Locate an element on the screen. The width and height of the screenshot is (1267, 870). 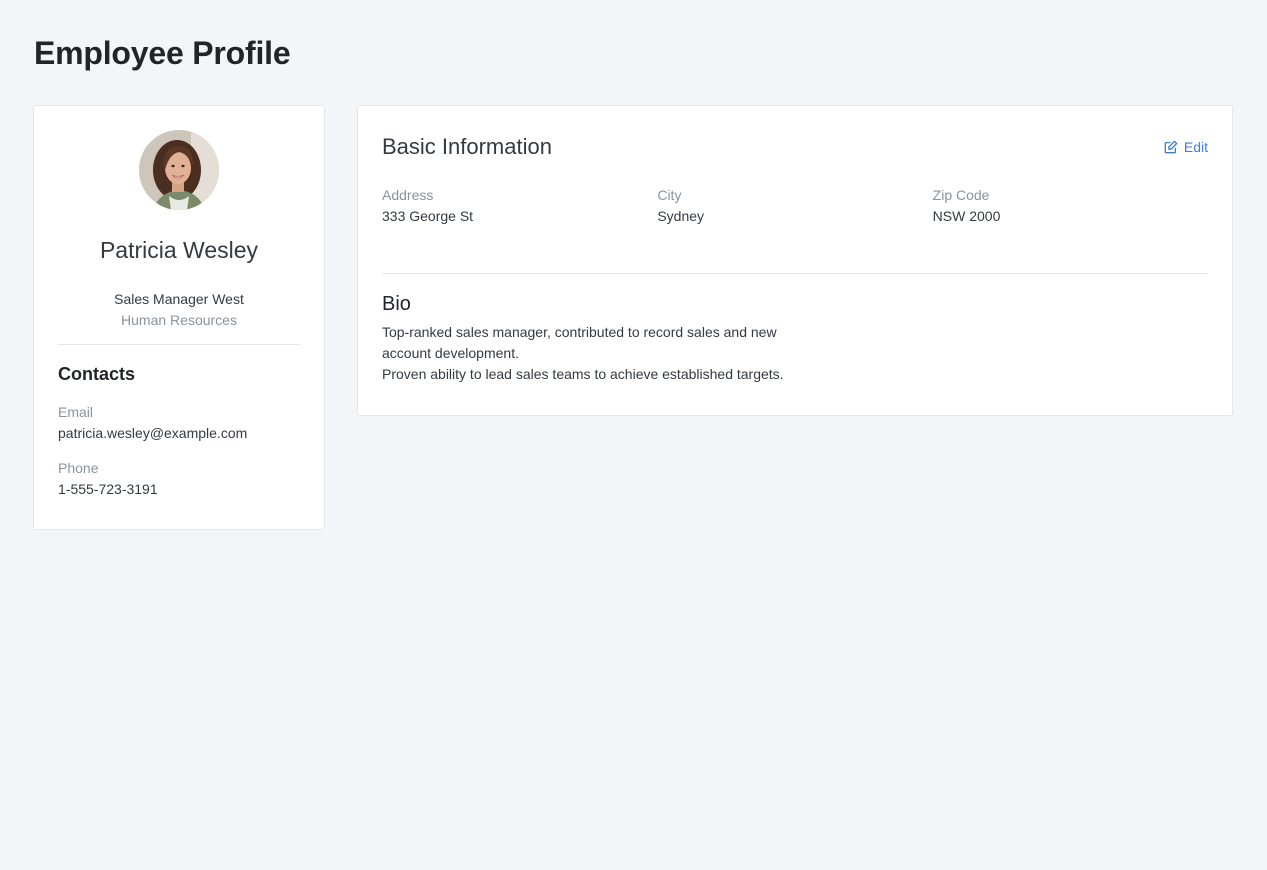
city-label: City is located at coordinates (669, 195).